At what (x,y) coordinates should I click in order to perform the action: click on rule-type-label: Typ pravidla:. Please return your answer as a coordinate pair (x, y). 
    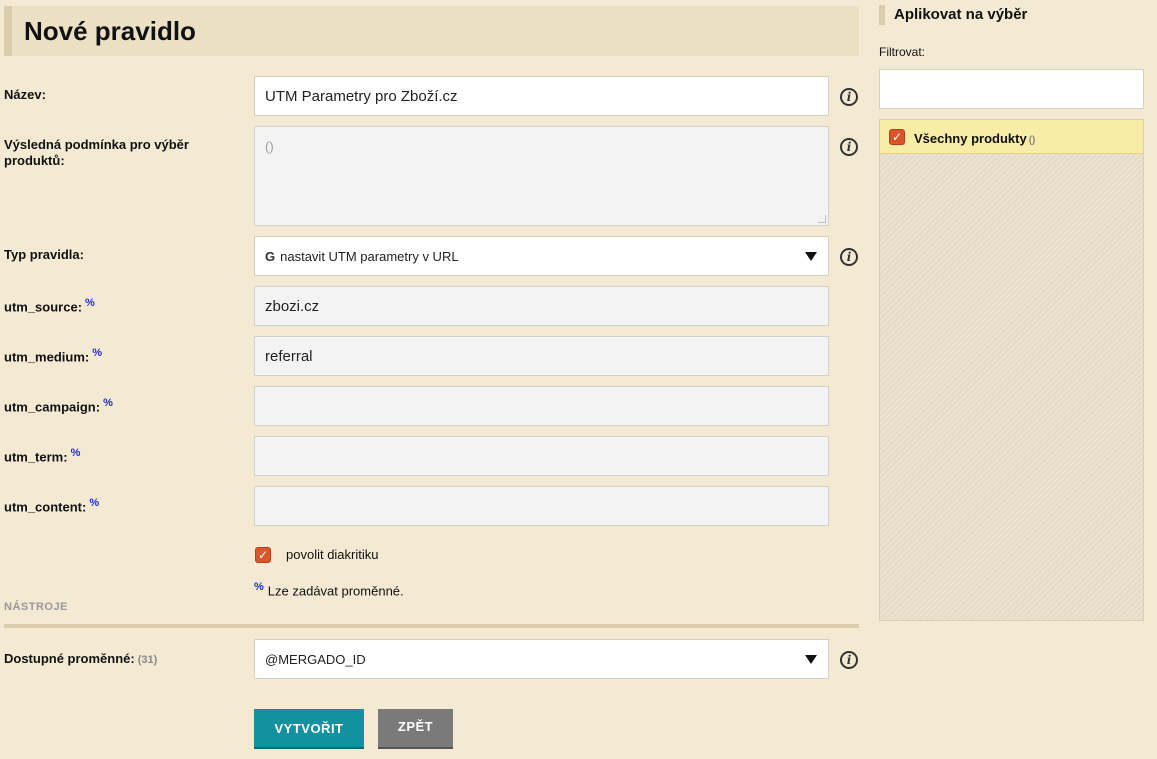
    Looking at the image, I should click on (44, 254).